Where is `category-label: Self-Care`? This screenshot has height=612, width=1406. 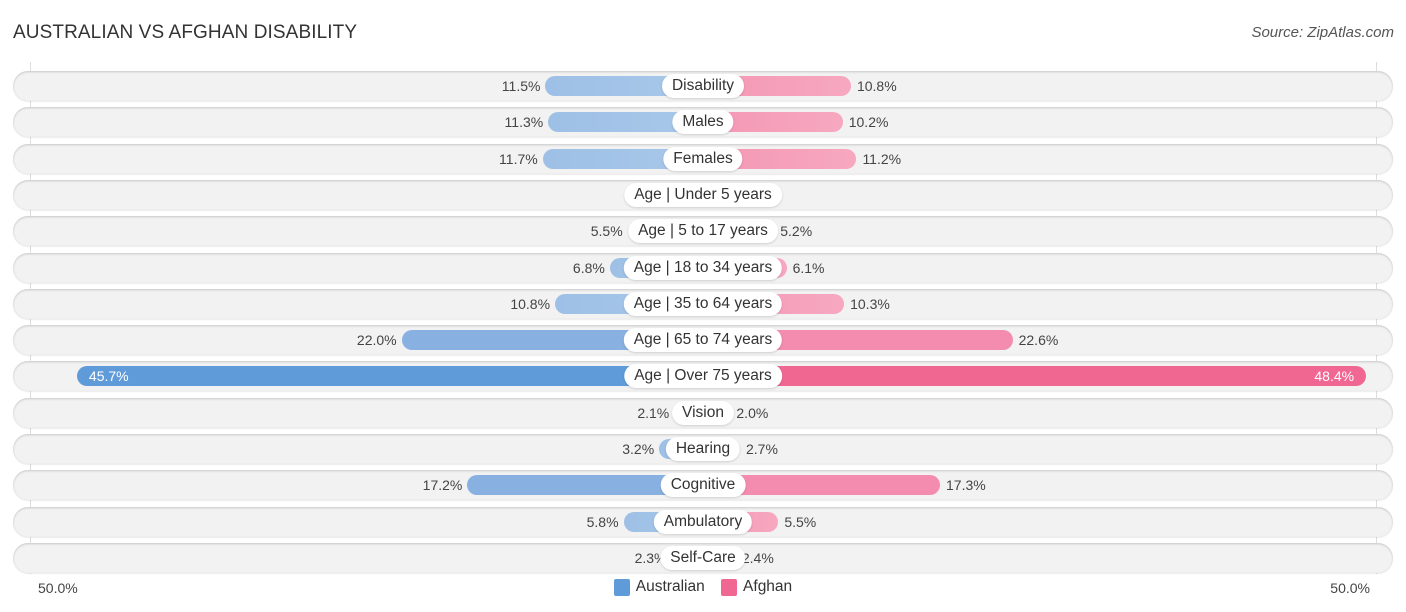 category-label: Self-Care is located at coordinates (703, 557).